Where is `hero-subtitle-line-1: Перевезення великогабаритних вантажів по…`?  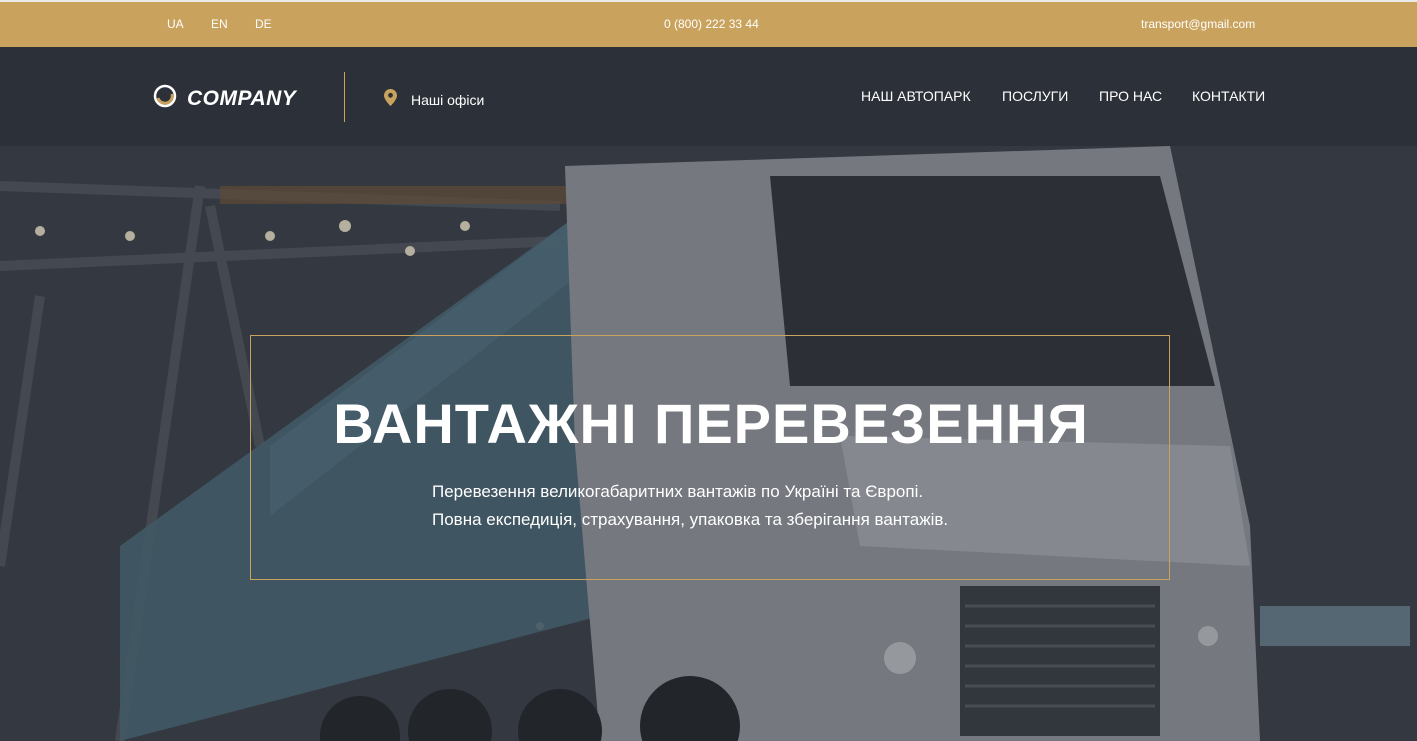
hero-subtitle-line-1: Перевезення великогабаритних вантажів по… is located at coordinates (678, 491).